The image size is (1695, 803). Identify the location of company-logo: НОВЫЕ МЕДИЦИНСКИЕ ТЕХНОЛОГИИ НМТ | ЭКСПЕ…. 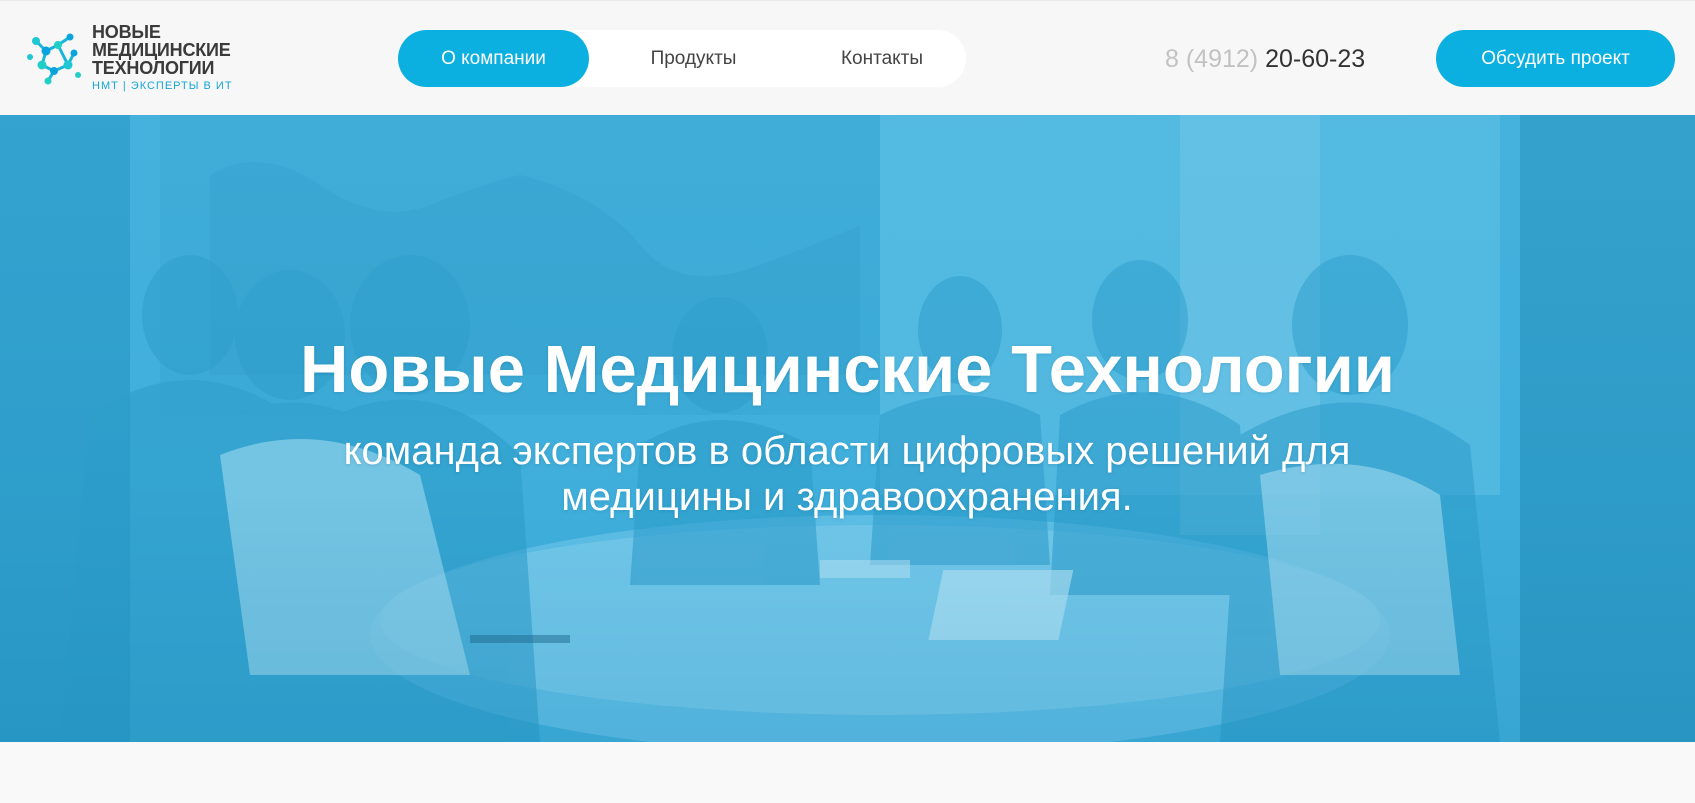
(144, 58).